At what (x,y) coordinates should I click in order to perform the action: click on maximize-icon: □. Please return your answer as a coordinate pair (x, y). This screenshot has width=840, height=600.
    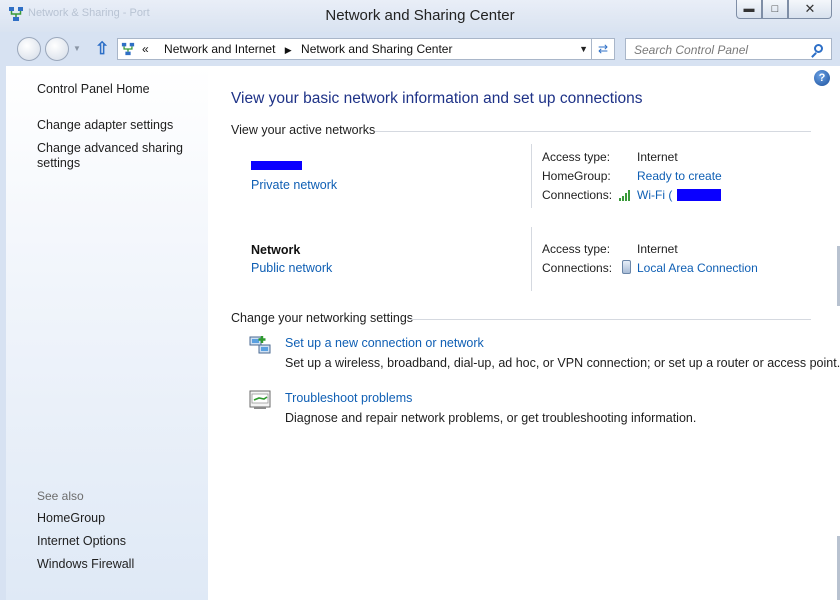
    Looking at the image, I should click on (775, 9).